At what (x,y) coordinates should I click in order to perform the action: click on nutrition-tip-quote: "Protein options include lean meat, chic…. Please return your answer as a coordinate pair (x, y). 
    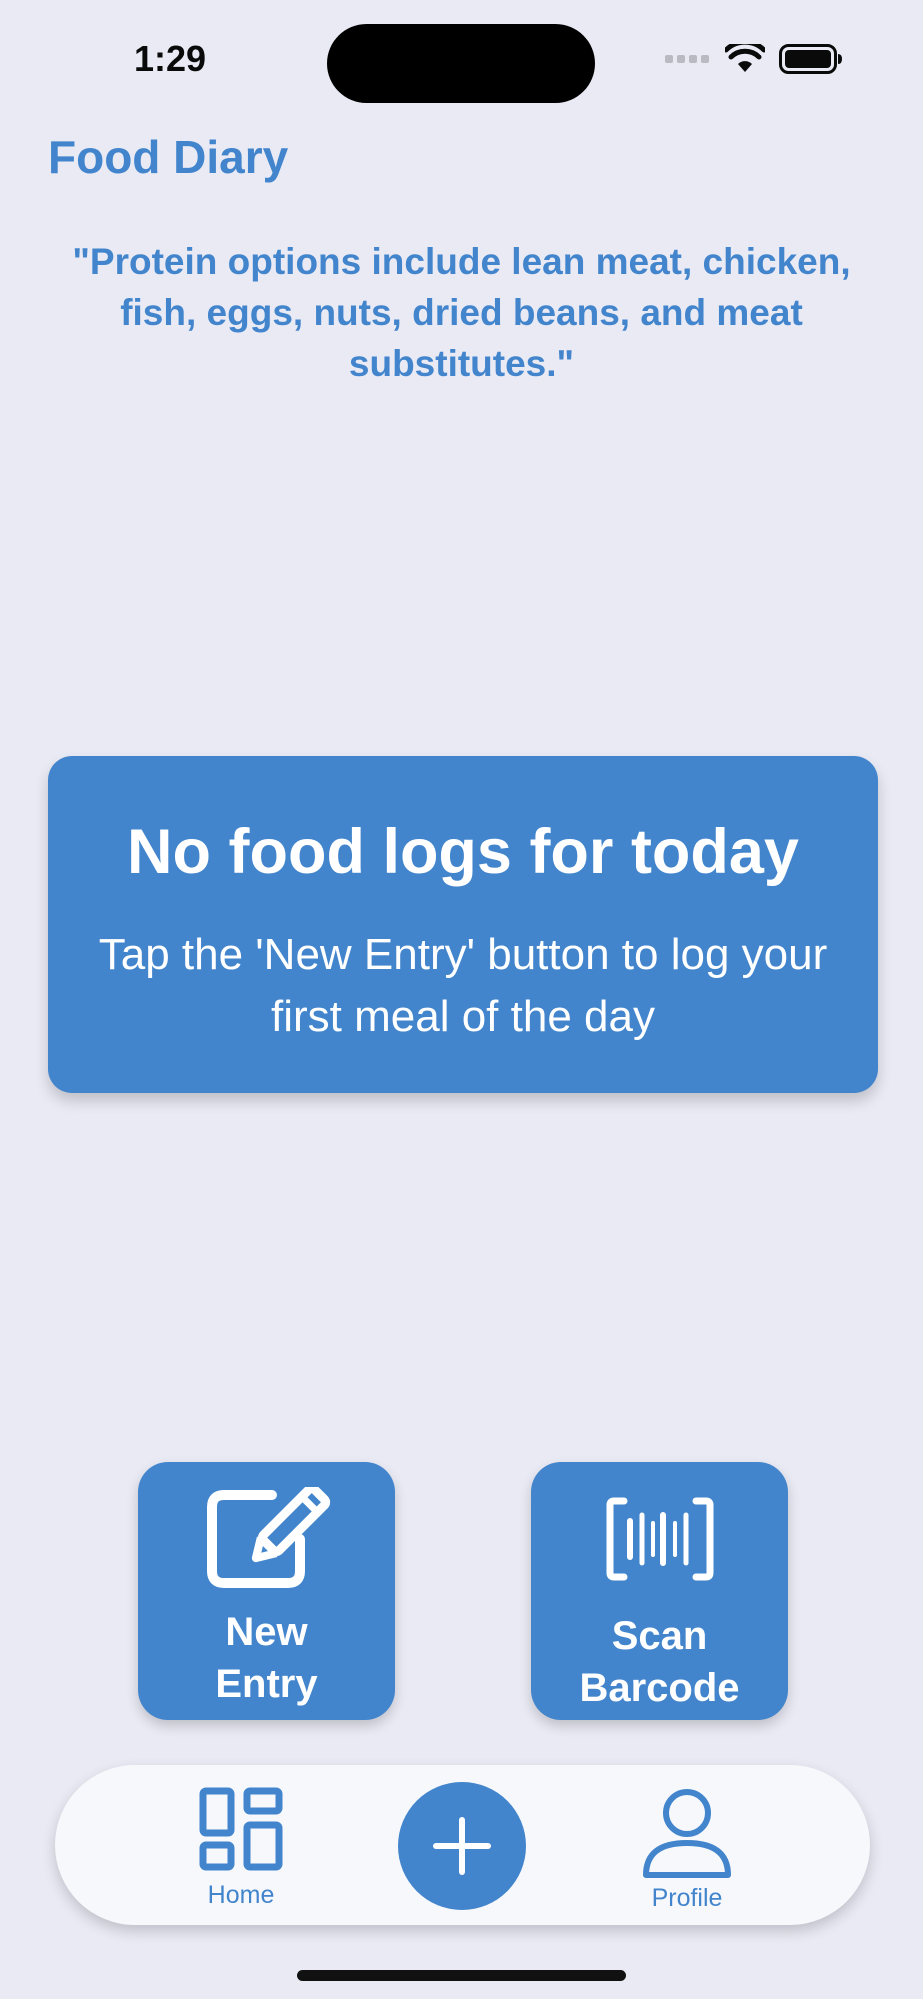
    Looking at the image, I should click on (461, 312).